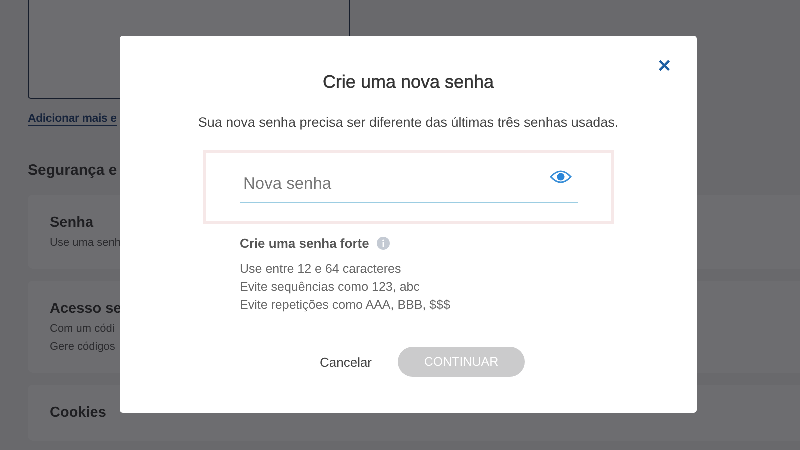  Describe the element at coordinates (330, 287) in the screenshot. I see `password-rule: Evite sequências como 123, abc` at that location.